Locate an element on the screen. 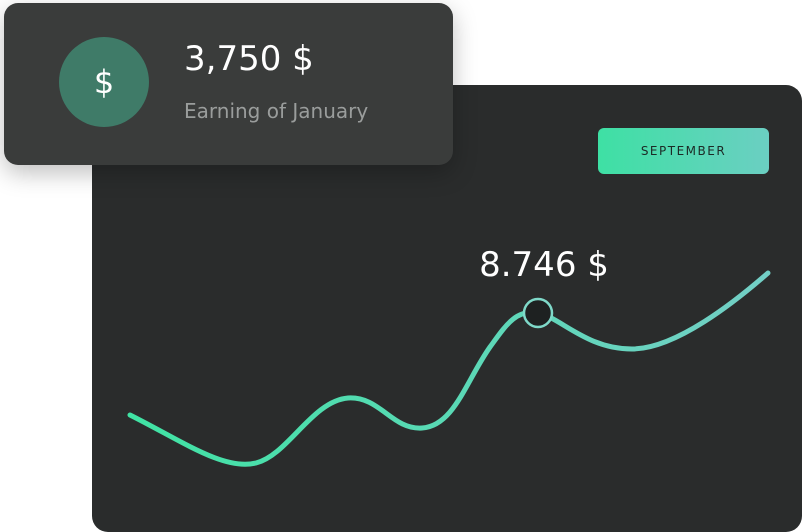 Image resolution: width=802 pixels, height=532 pixels. highlighted-value-label: 8.746 $ is located at coordinates (544, 265).